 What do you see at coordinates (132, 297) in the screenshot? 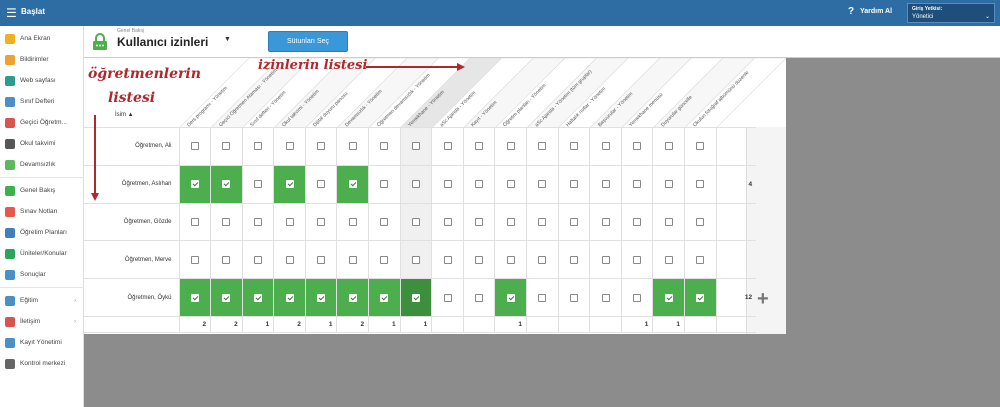
I see `teacher-name: Öğretmen, Öykü` at bounding box center [132, 297].